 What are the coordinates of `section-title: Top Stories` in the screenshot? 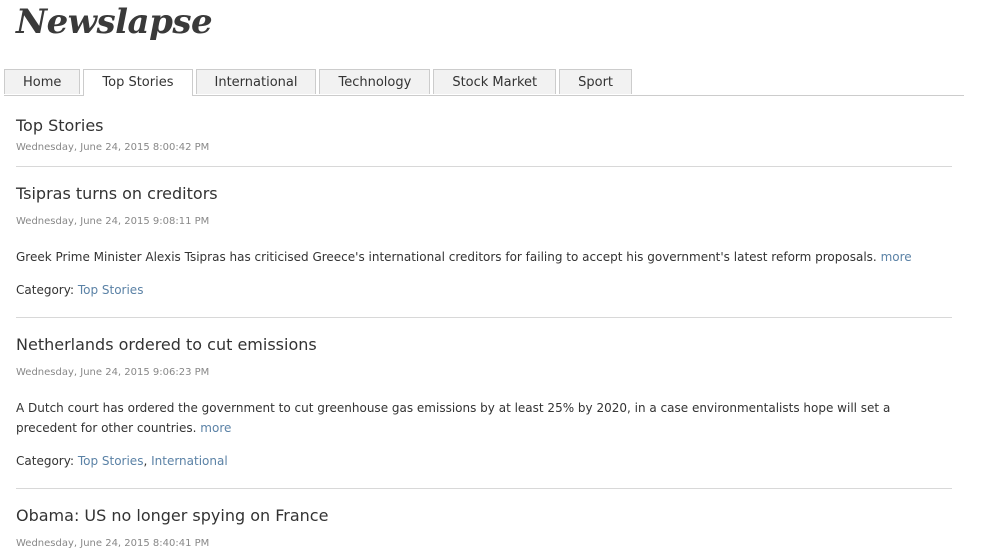 It's located at (60, 125).